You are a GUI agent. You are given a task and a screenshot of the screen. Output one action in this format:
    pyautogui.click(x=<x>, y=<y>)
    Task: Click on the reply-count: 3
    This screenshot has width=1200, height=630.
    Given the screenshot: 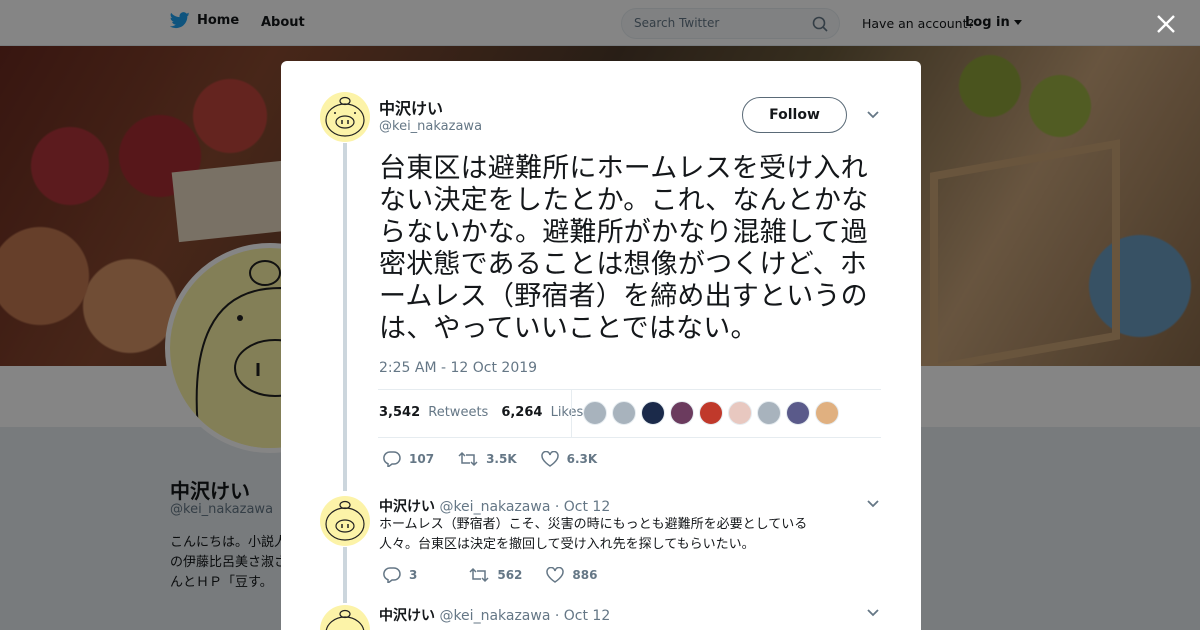 What is the action you would take?
    pyautogui.click(x=413, y=575)
    